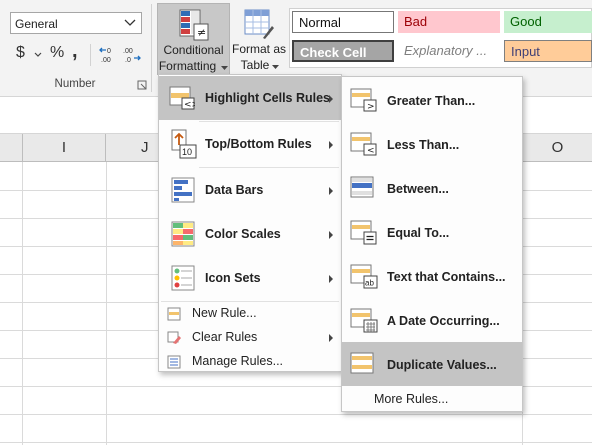  I want to click on menu-item-highlight-cells-rules: <> Highlight Cells Rules, so click(250, 98).